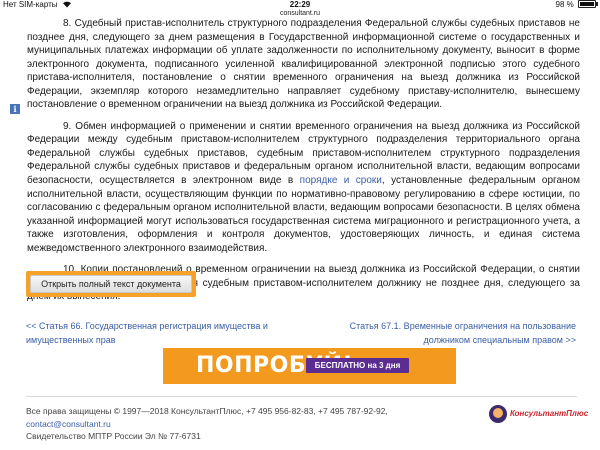 The height and width of the screenshot is (450, 600). I want to click on footer-email-link: contact@consultant.ru, so click(236, 424).